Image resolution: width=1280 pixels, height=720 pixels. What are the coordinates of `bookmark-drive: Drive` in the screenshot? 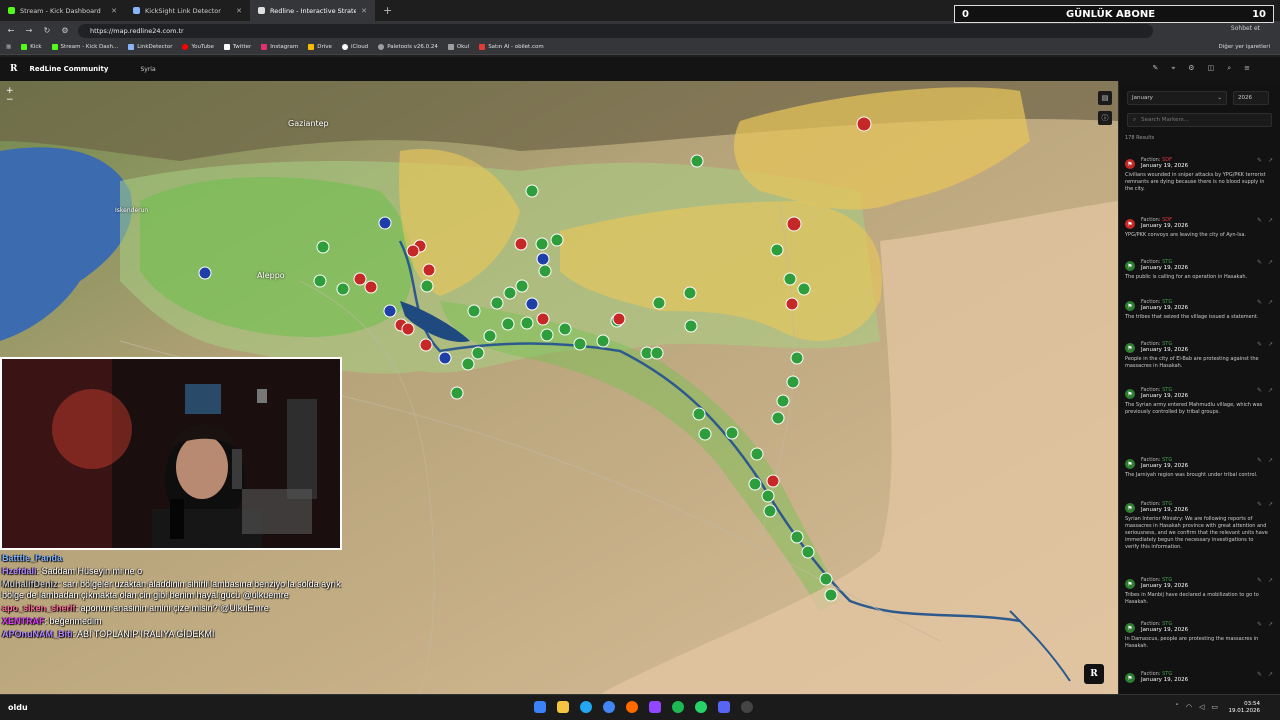 It's located at (320, 47).